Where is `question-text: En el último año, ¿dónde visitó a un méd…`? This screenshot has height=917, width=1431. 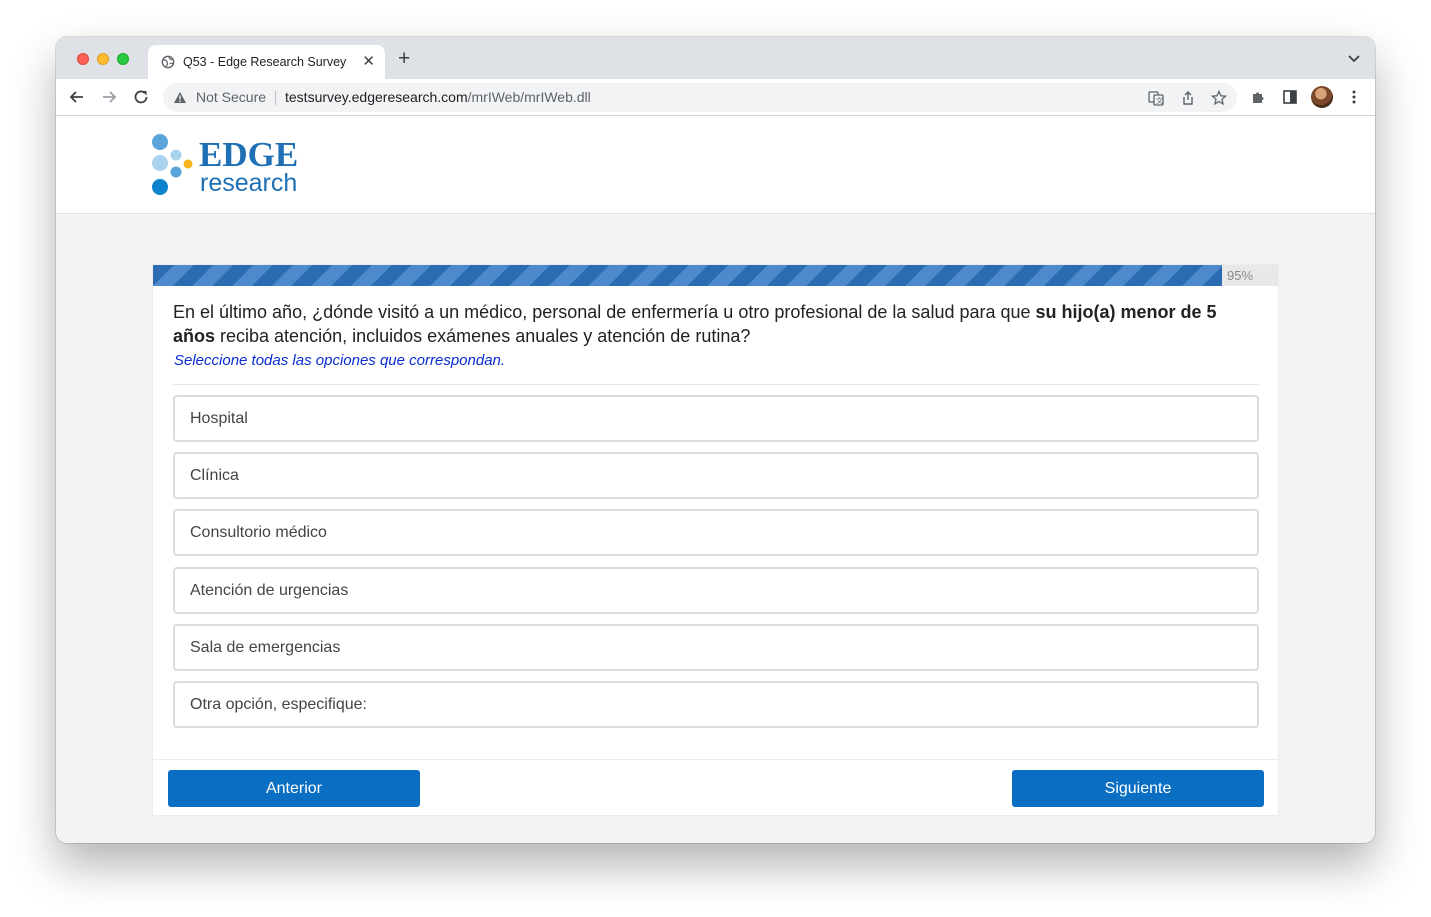 question-text: En el último año, ¿dónde visitó a un méd… is located at coordinates (708, 324).